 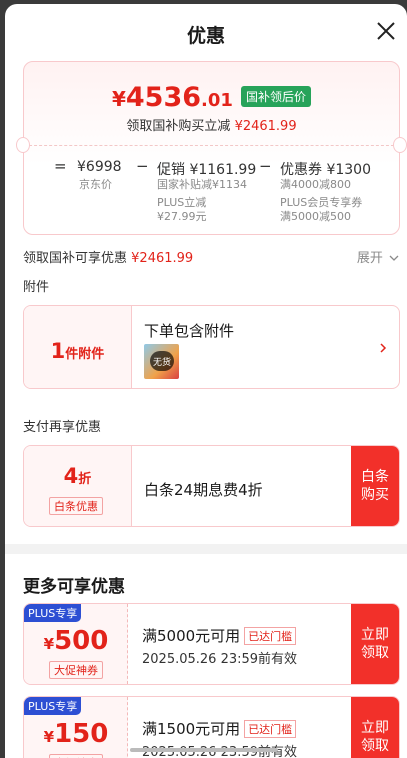 I want to click on subsidy-row-amount: ¥2461.99, so click(x=162, y=258).